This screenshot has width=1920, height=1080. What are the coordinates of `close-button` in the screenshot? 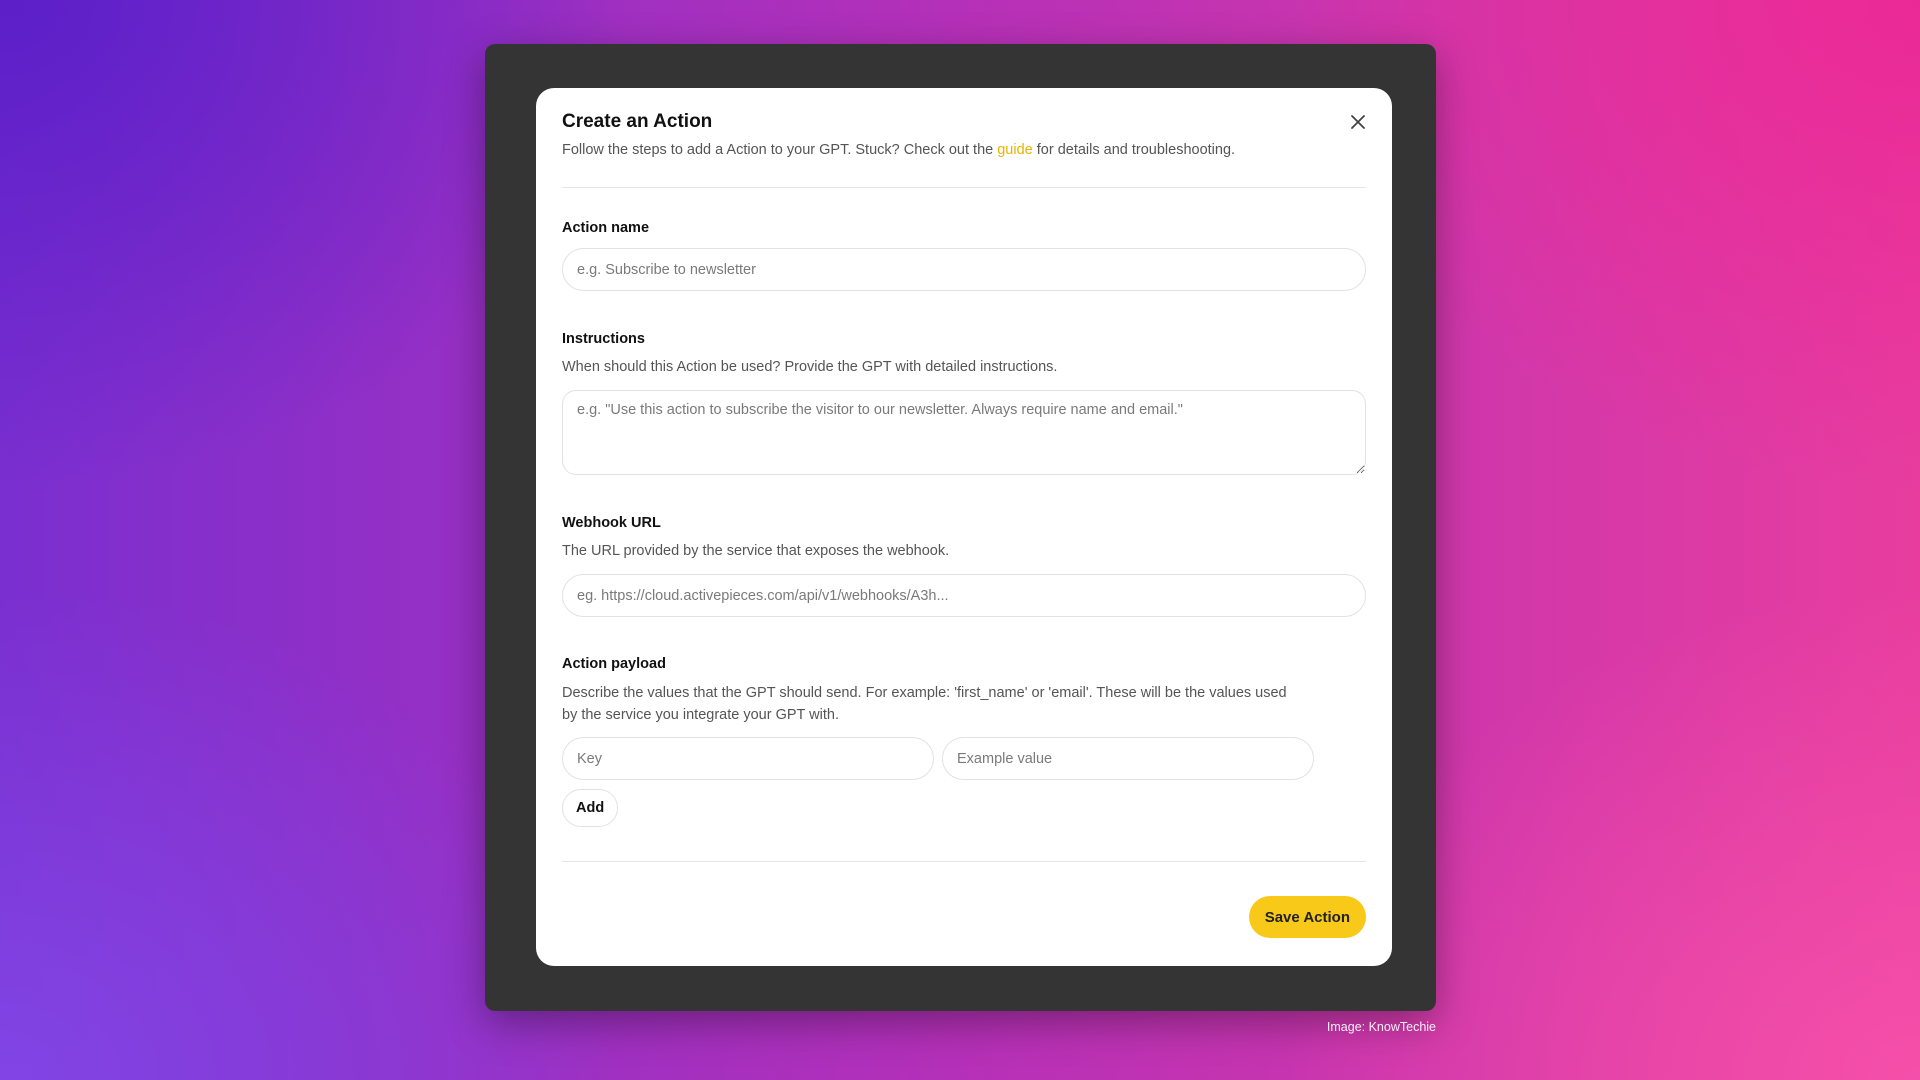 It's located at (1358, 122).